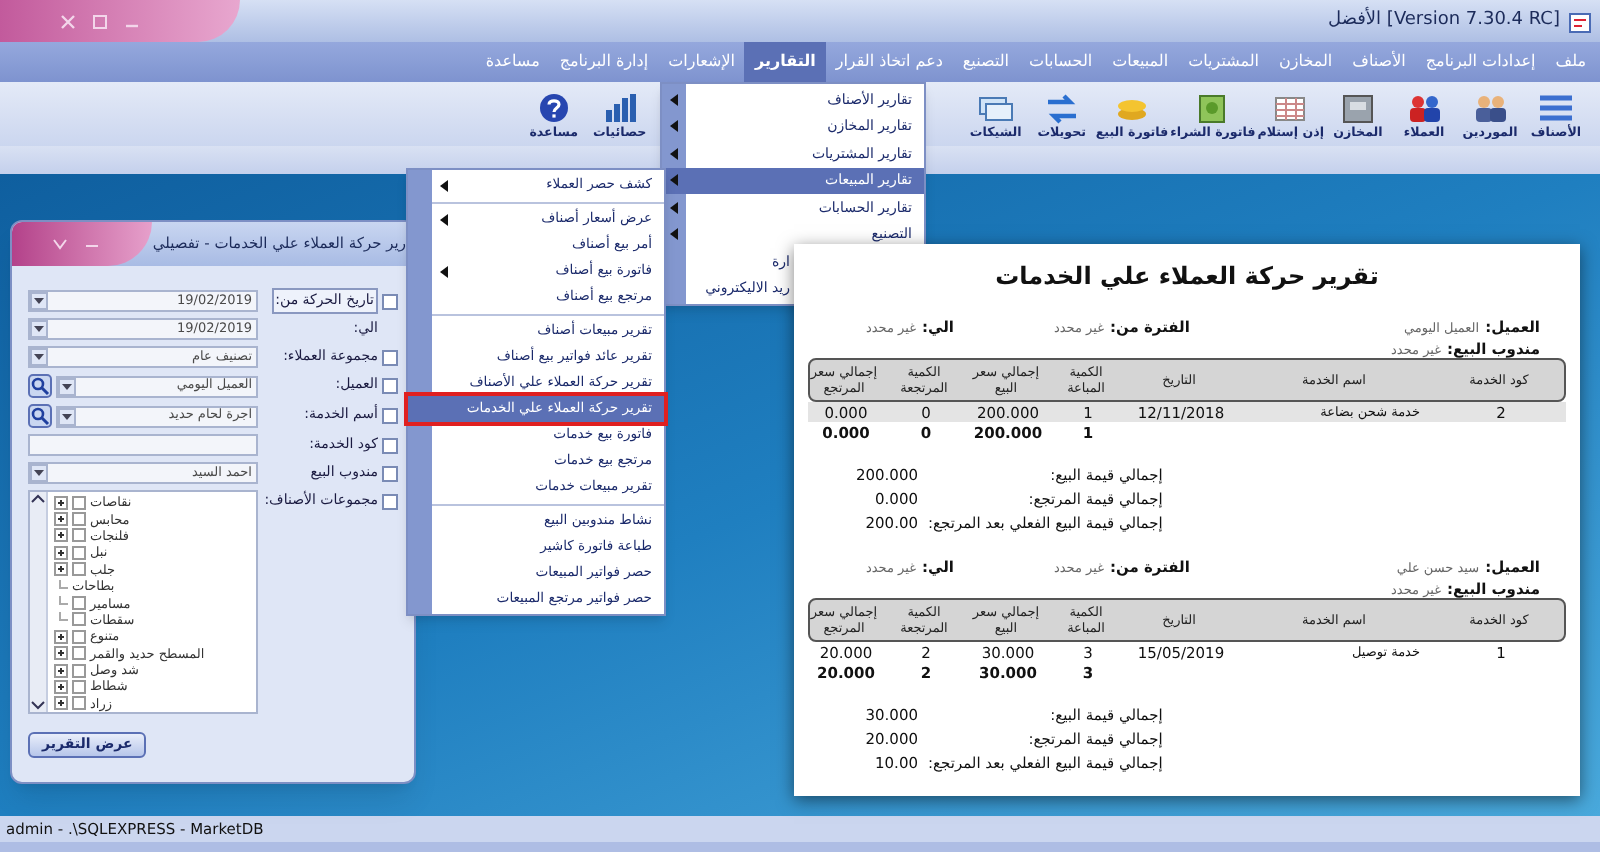  I want to click on app-icon, so click(1580, 21).